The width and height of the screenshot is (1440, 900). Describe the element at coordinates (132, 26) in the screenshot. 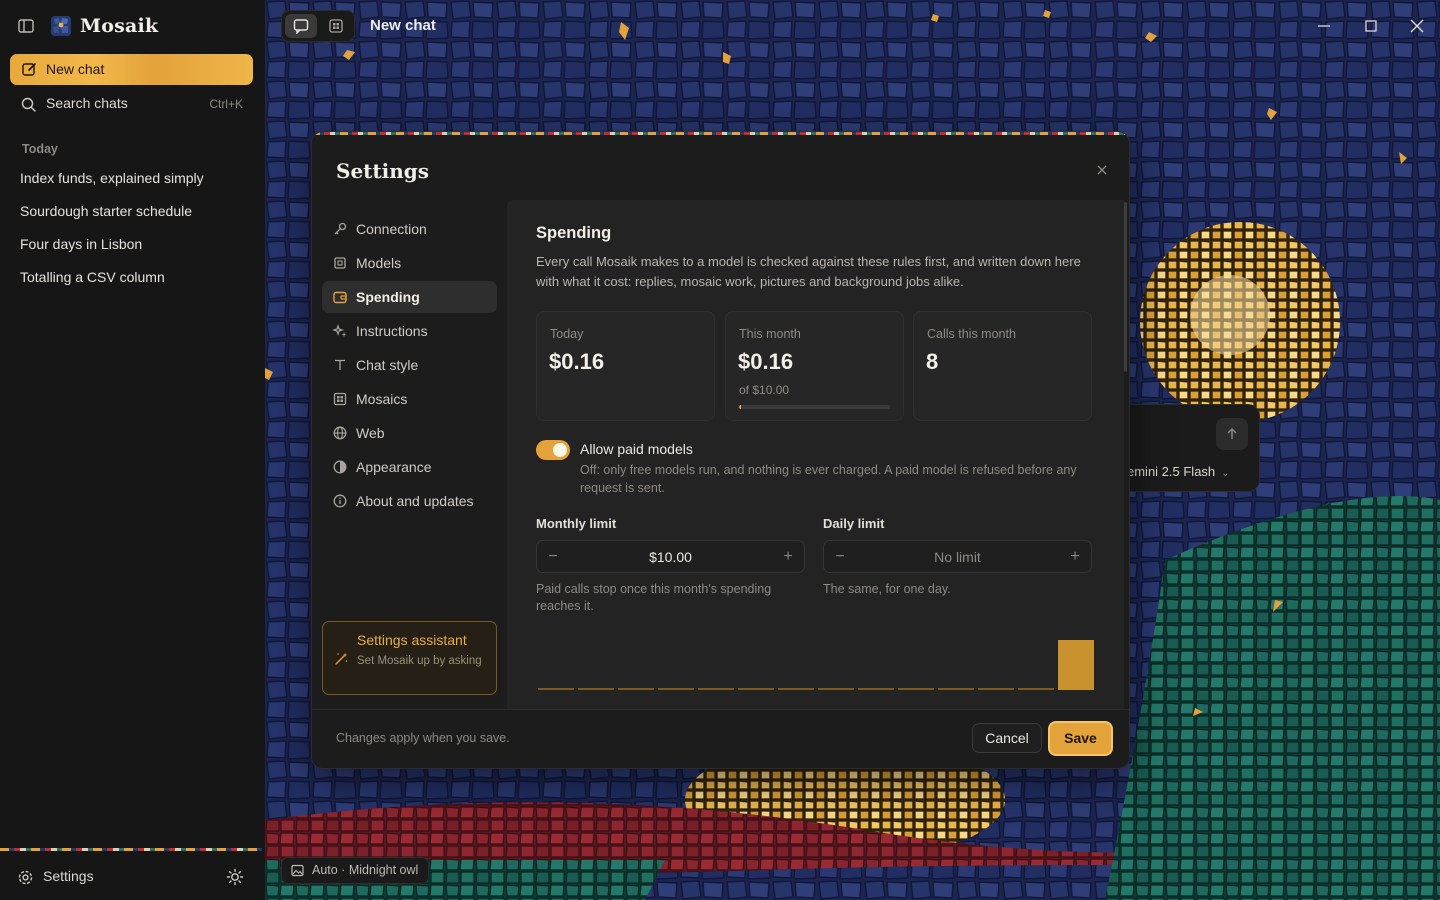

I see `brand-row: Mosaik` at that location.